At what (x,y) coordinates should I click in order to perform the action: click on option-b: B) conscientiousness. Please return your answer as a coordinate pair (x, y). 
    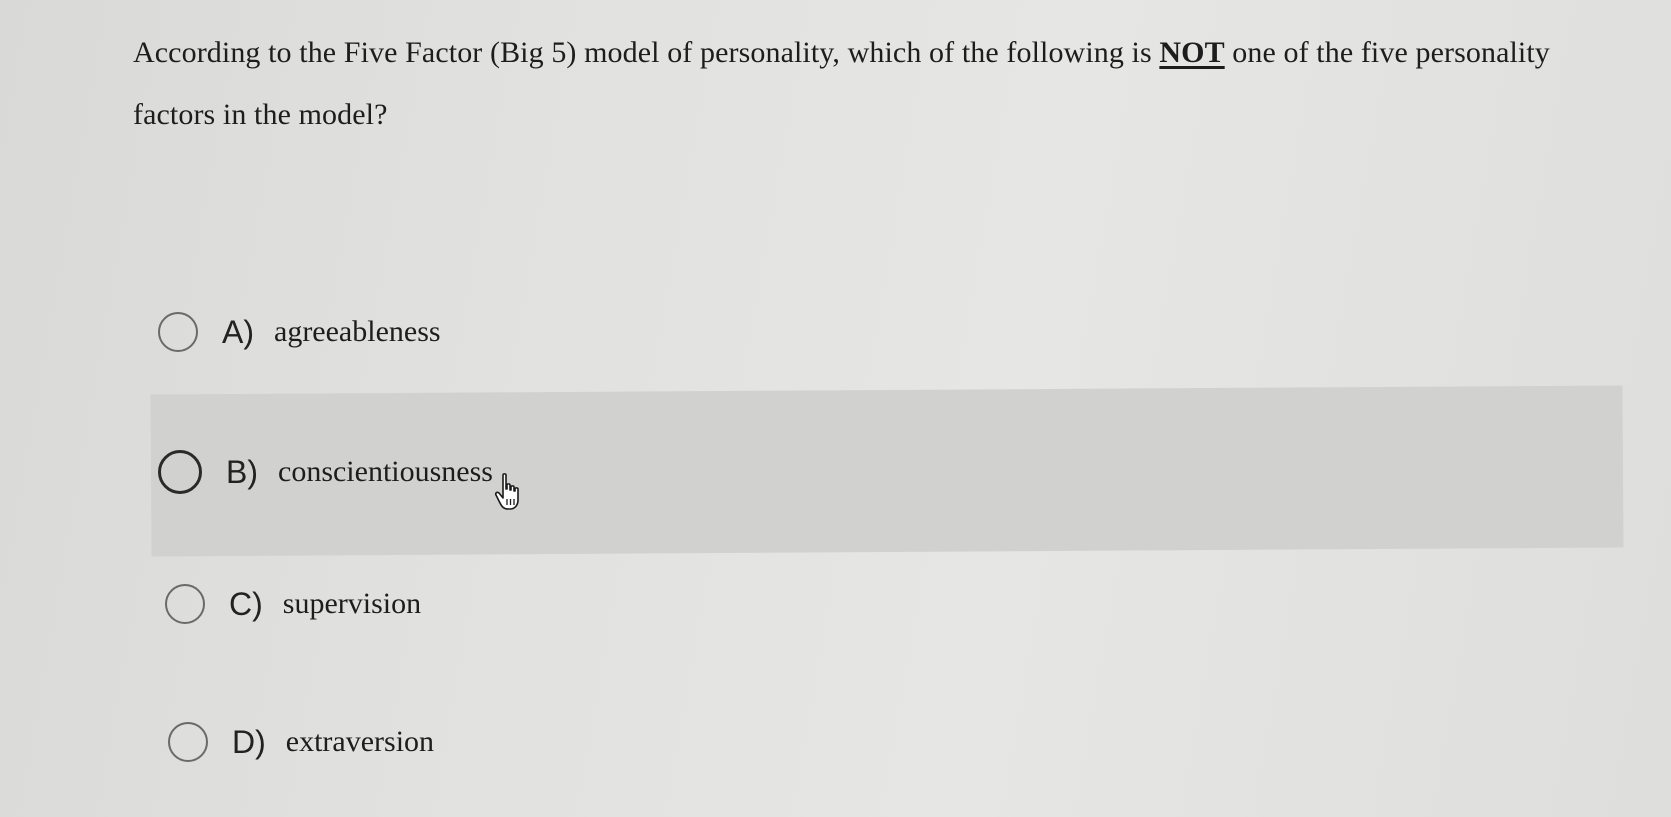
    Looking at the image, I should click on (325, 472).